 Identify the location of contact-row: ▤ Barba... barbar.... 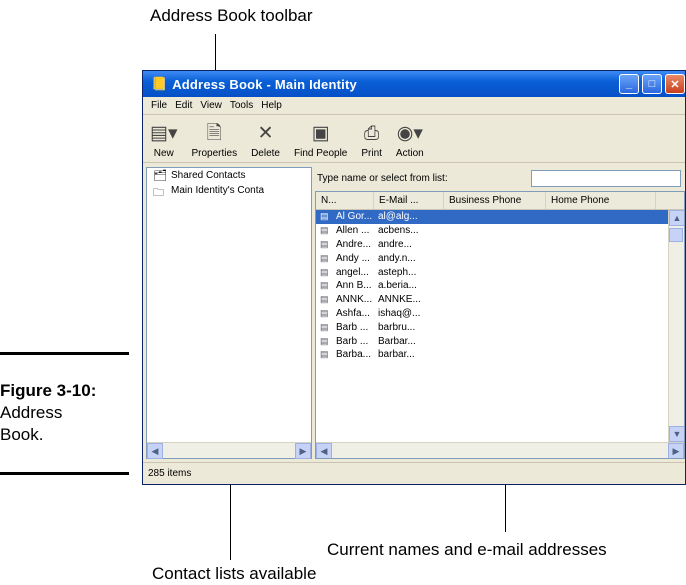
(500, 355).